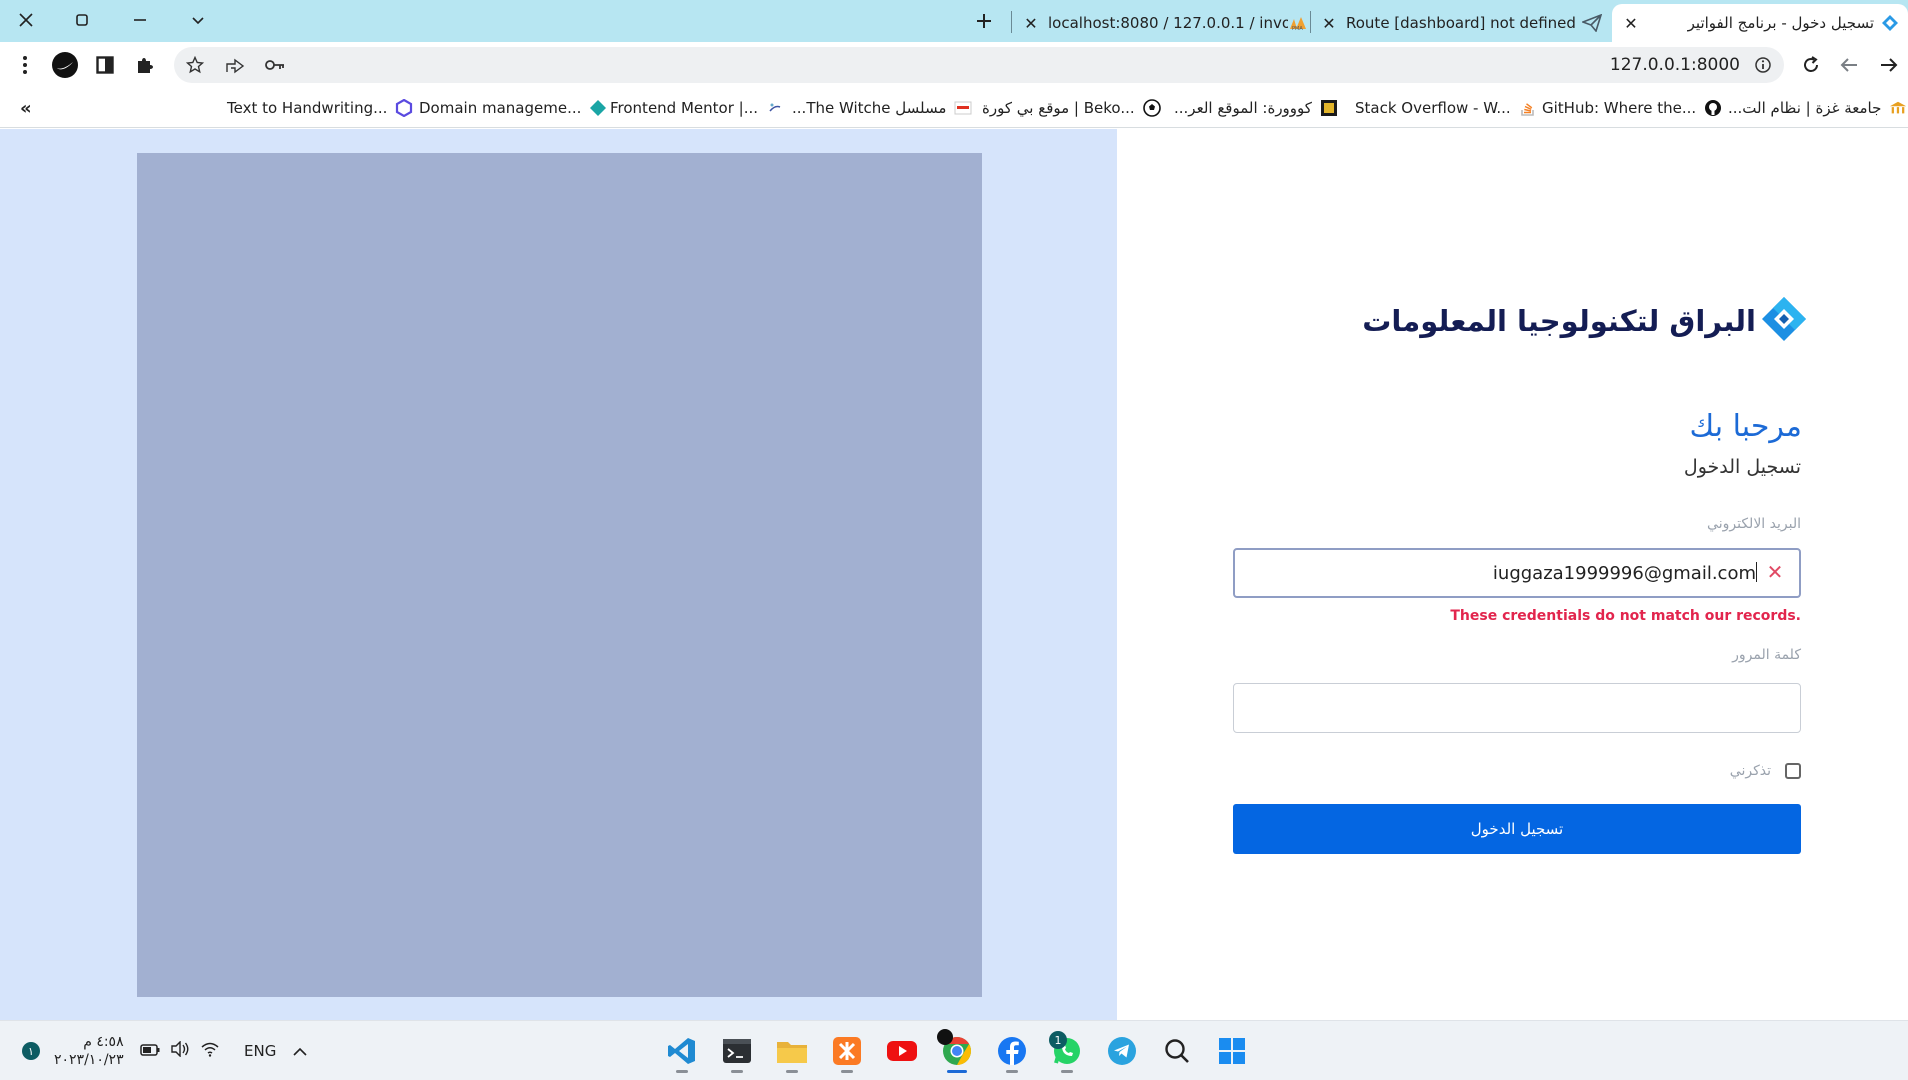  I want to click on site-info-button, so click(1763, 65).